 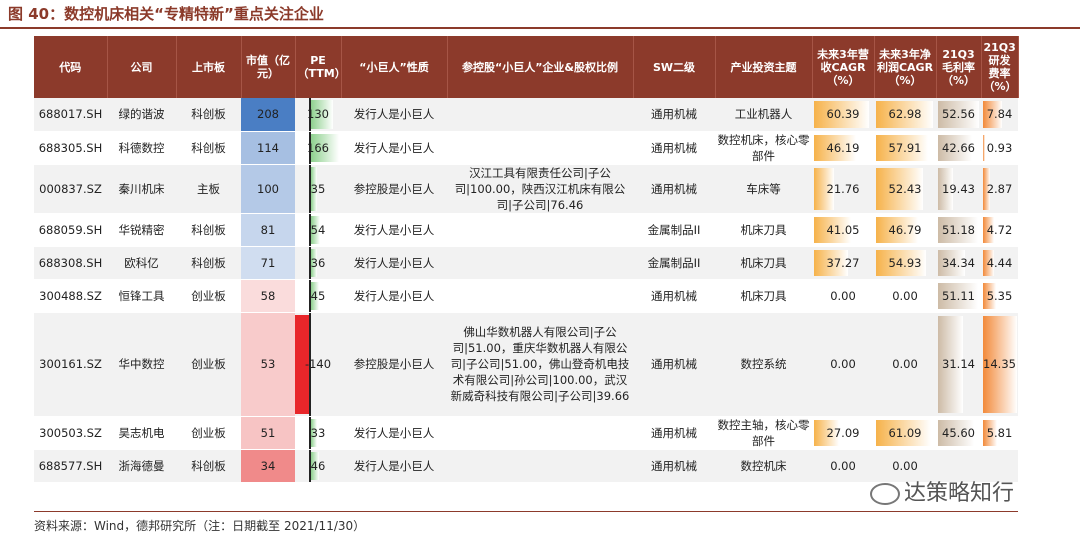 I want to click on cell-rev-cagr-value: 21.76, so click(x=843, y=188).